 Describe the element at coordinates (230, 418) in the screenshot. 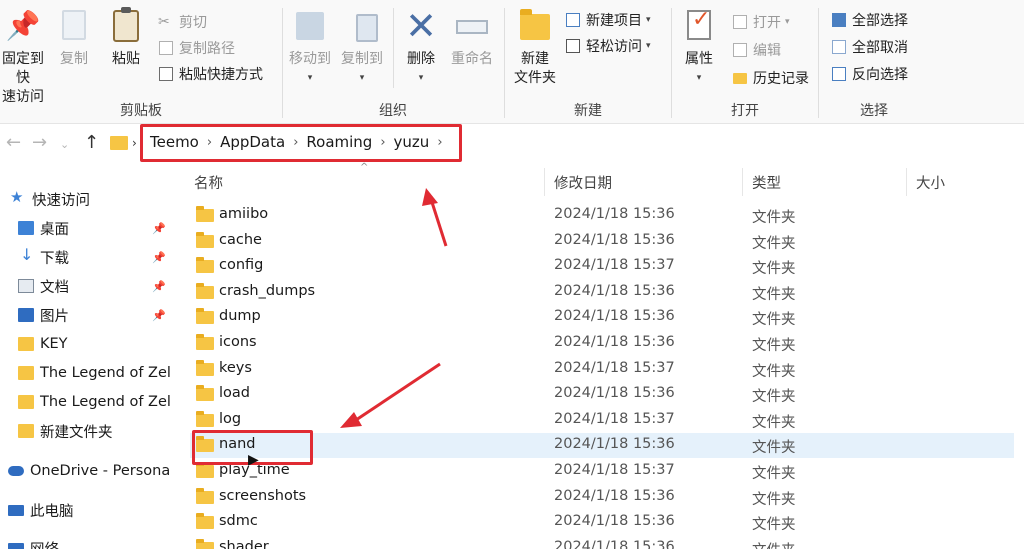

I see `file-name: log` at that location.